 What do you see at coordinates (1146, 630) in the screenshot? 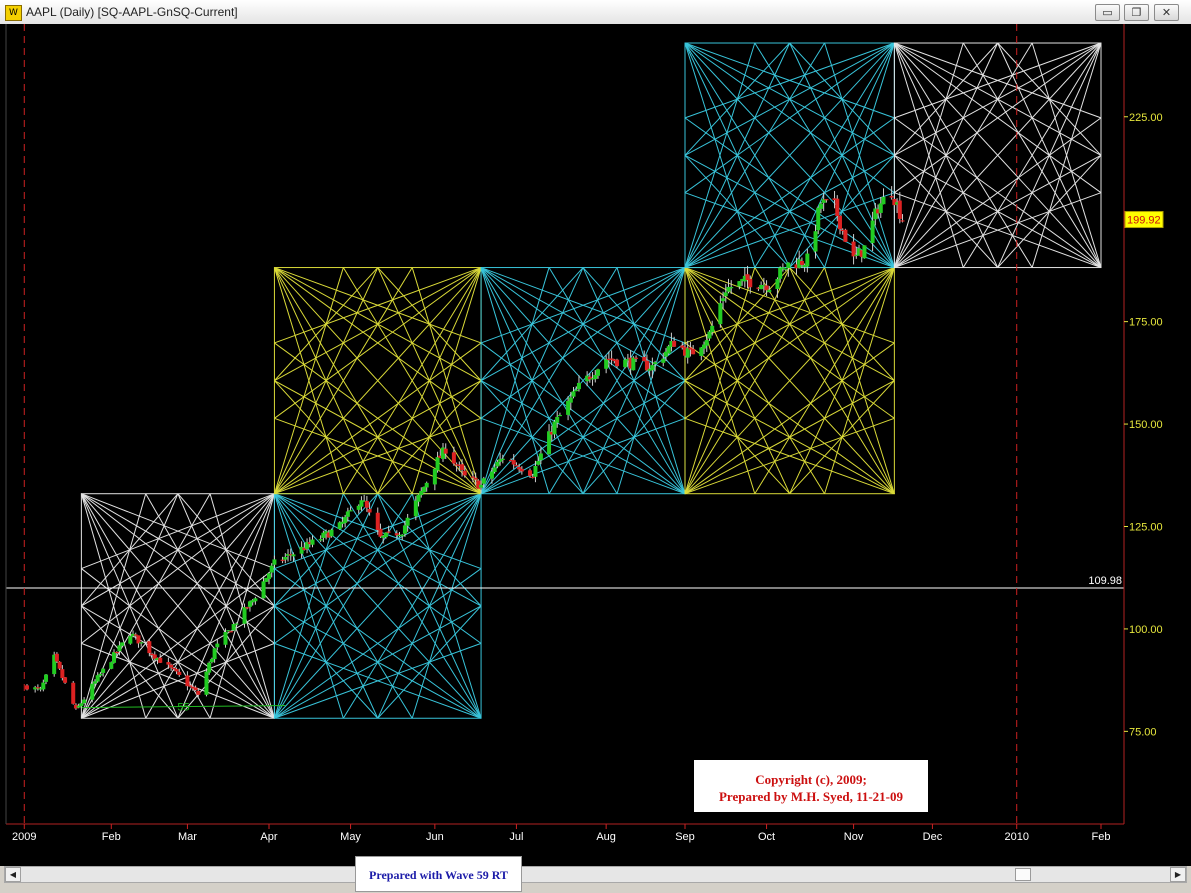
I see `y-tick-label: 100.00` at bounding box center [1146, 630].